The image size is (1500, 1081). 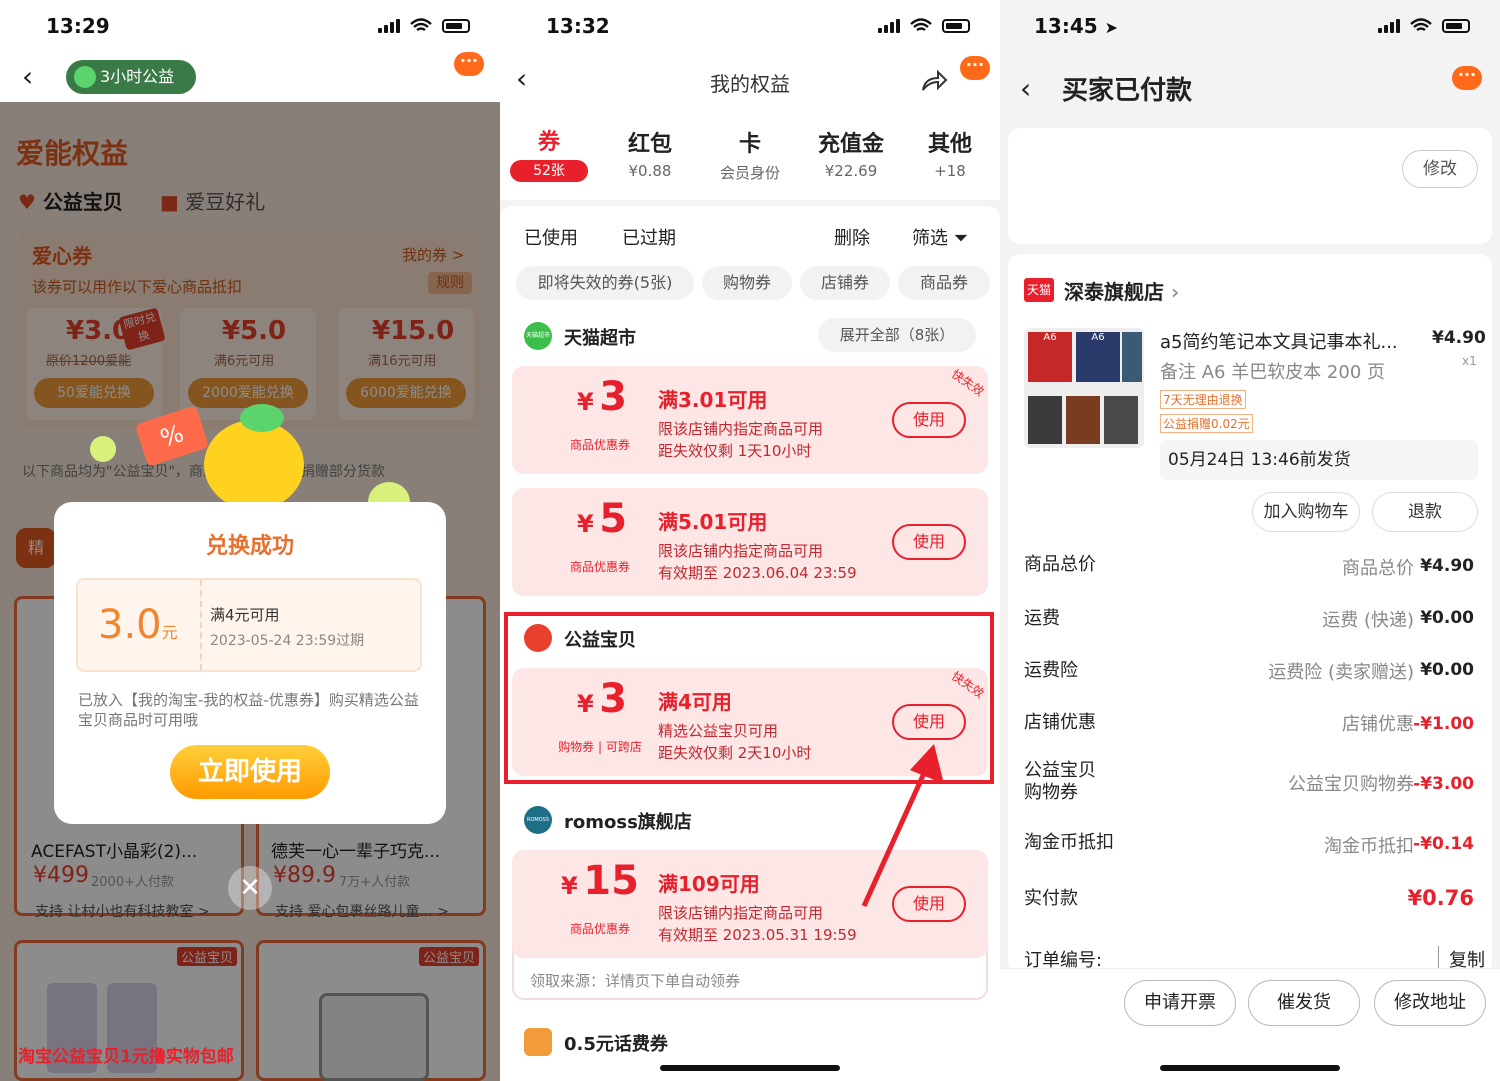 I want to click on chip-expiring: 即将失效的券(5张), so click(x=605, y=283).